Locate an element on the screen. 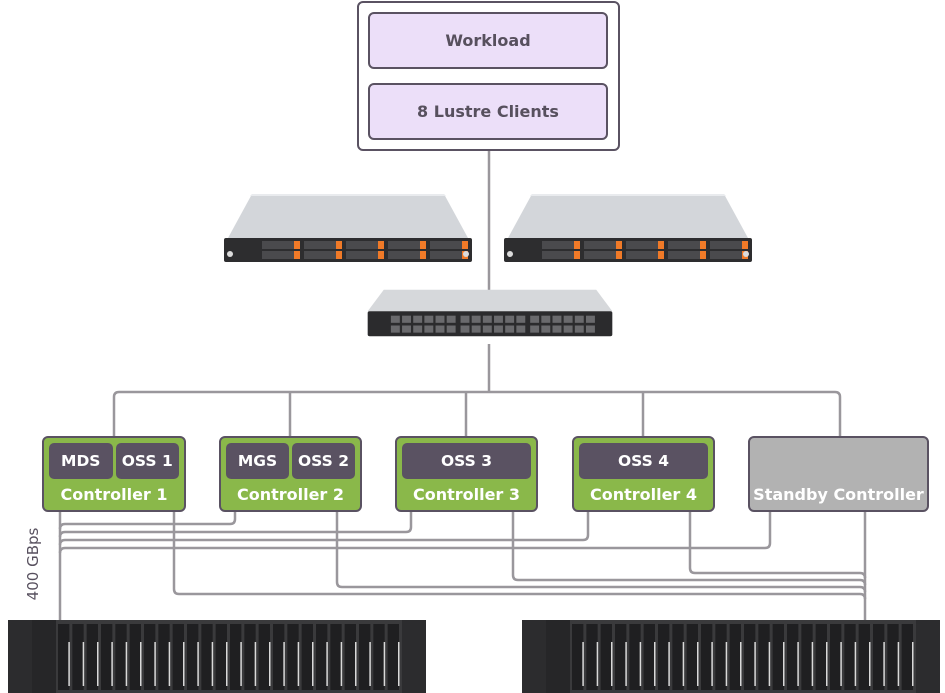  enclosure-left-ear is located at coordinates (534, 656).